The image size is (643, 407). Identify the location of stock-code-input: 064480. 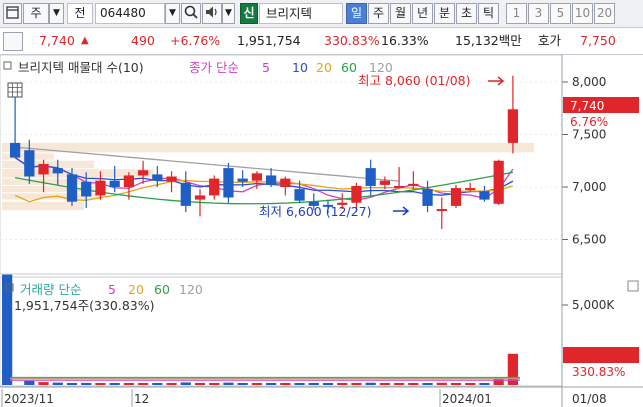
(130, 13).